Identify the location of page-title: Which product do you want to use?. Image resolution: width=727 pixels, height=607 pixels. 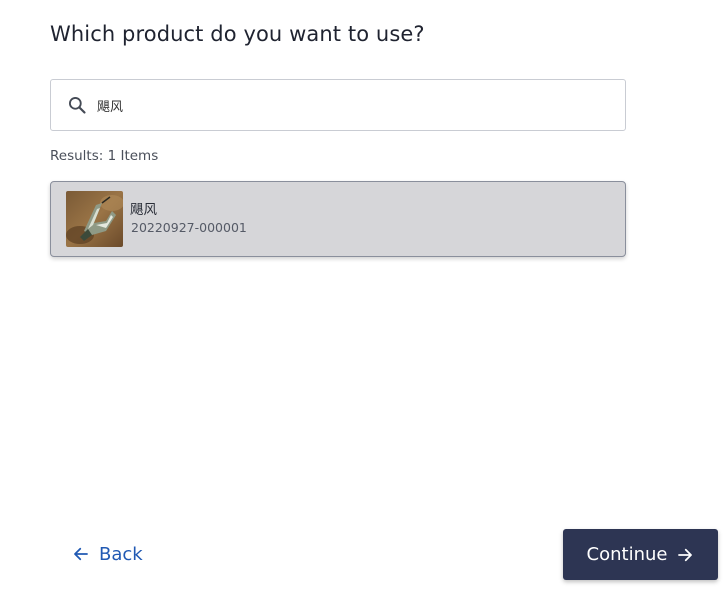
(237, 34).